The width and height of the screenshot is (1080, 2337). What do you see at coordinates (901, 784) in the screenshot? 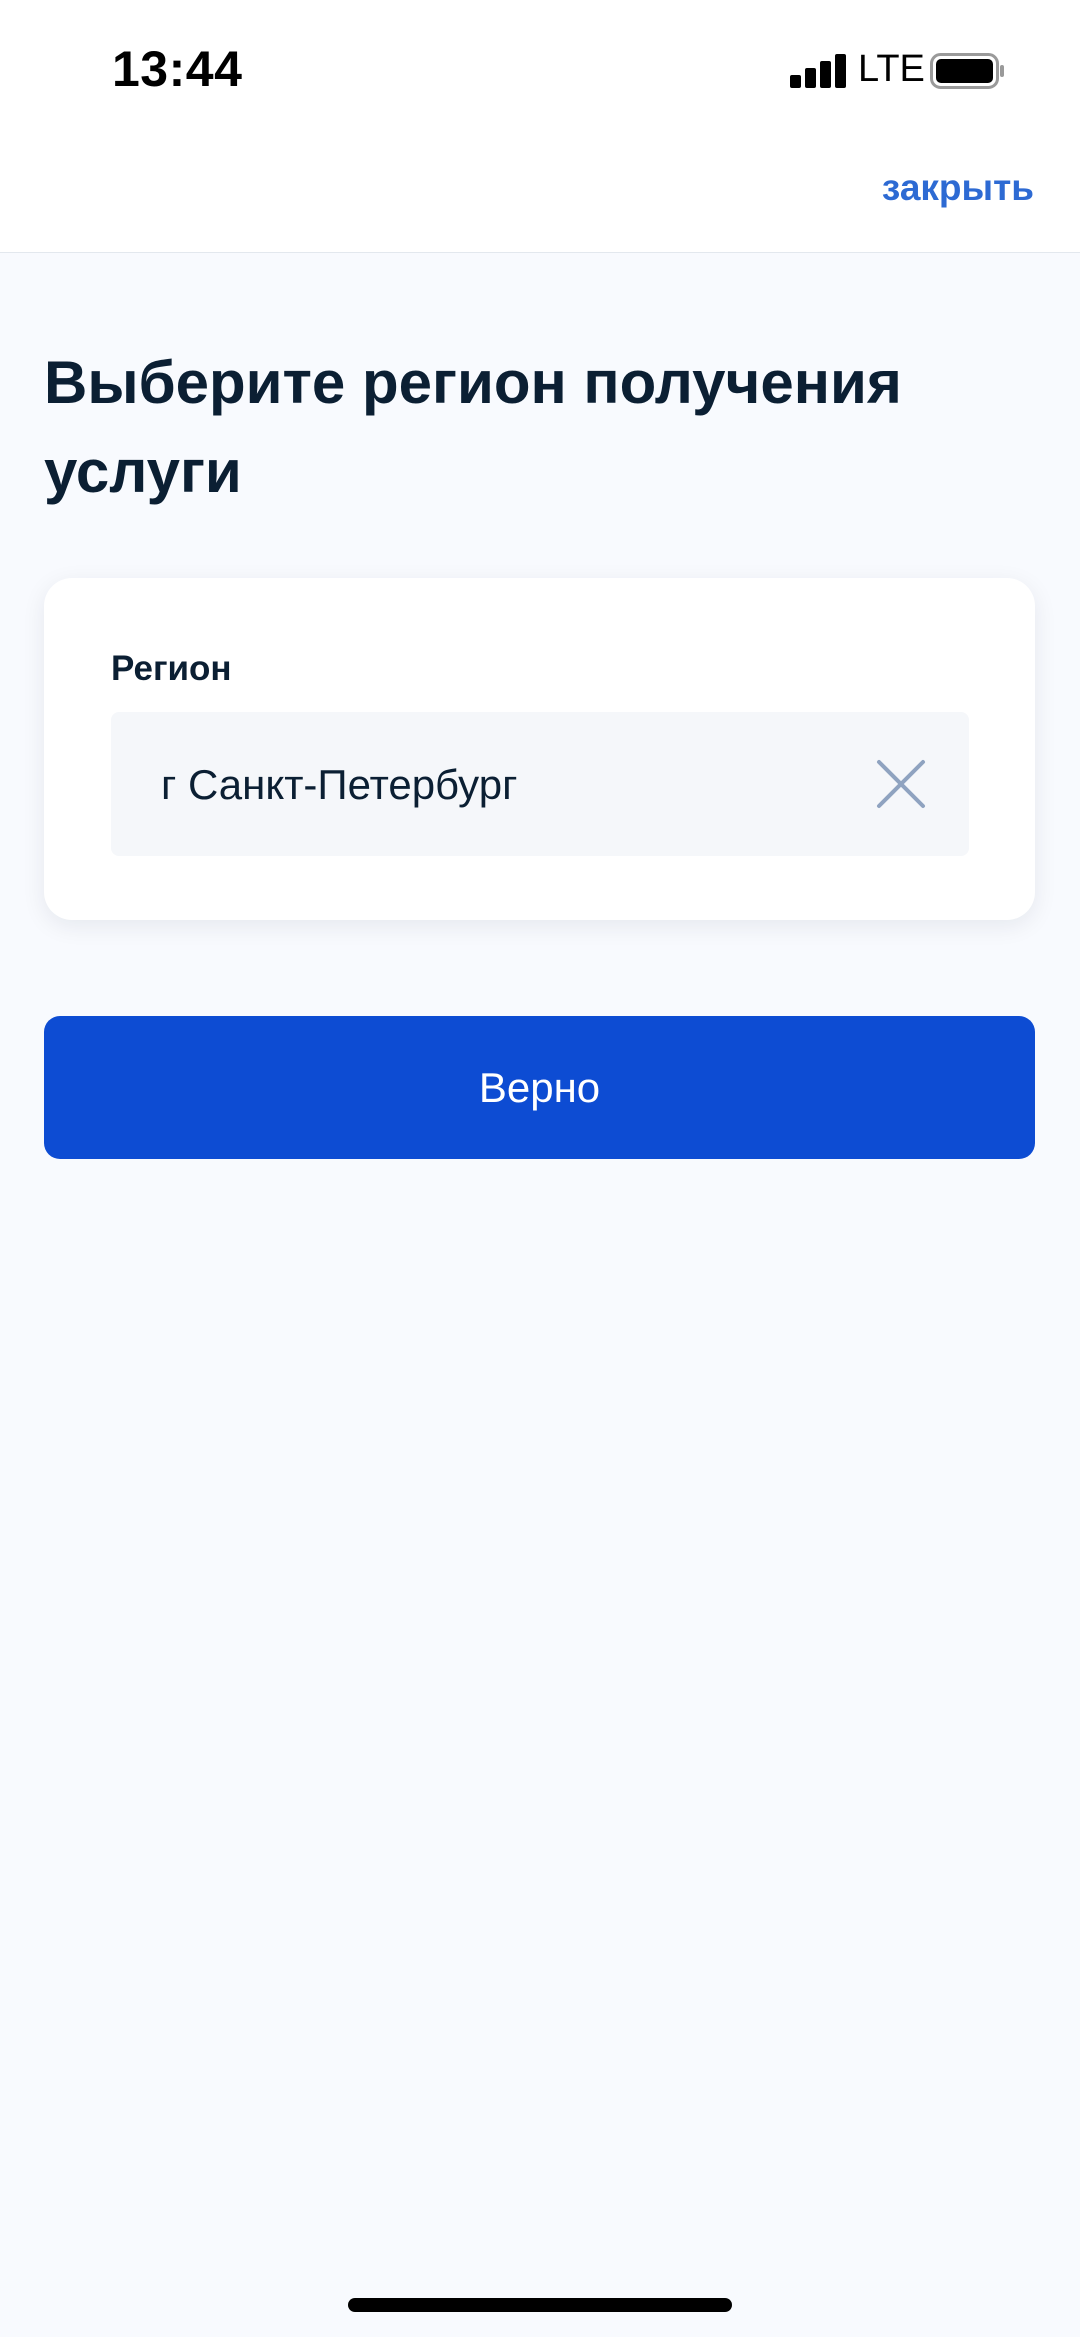
I see `close-x-icon` at bounding box center [901, 784].